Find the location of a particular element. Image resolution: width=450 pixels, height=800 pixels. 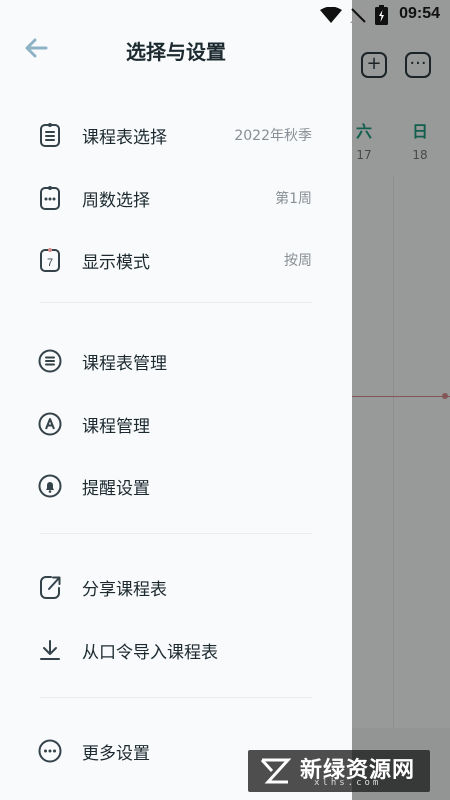

menu-item-display-mode: 7 显示模式 按周 is located at coordinates (176, 259).